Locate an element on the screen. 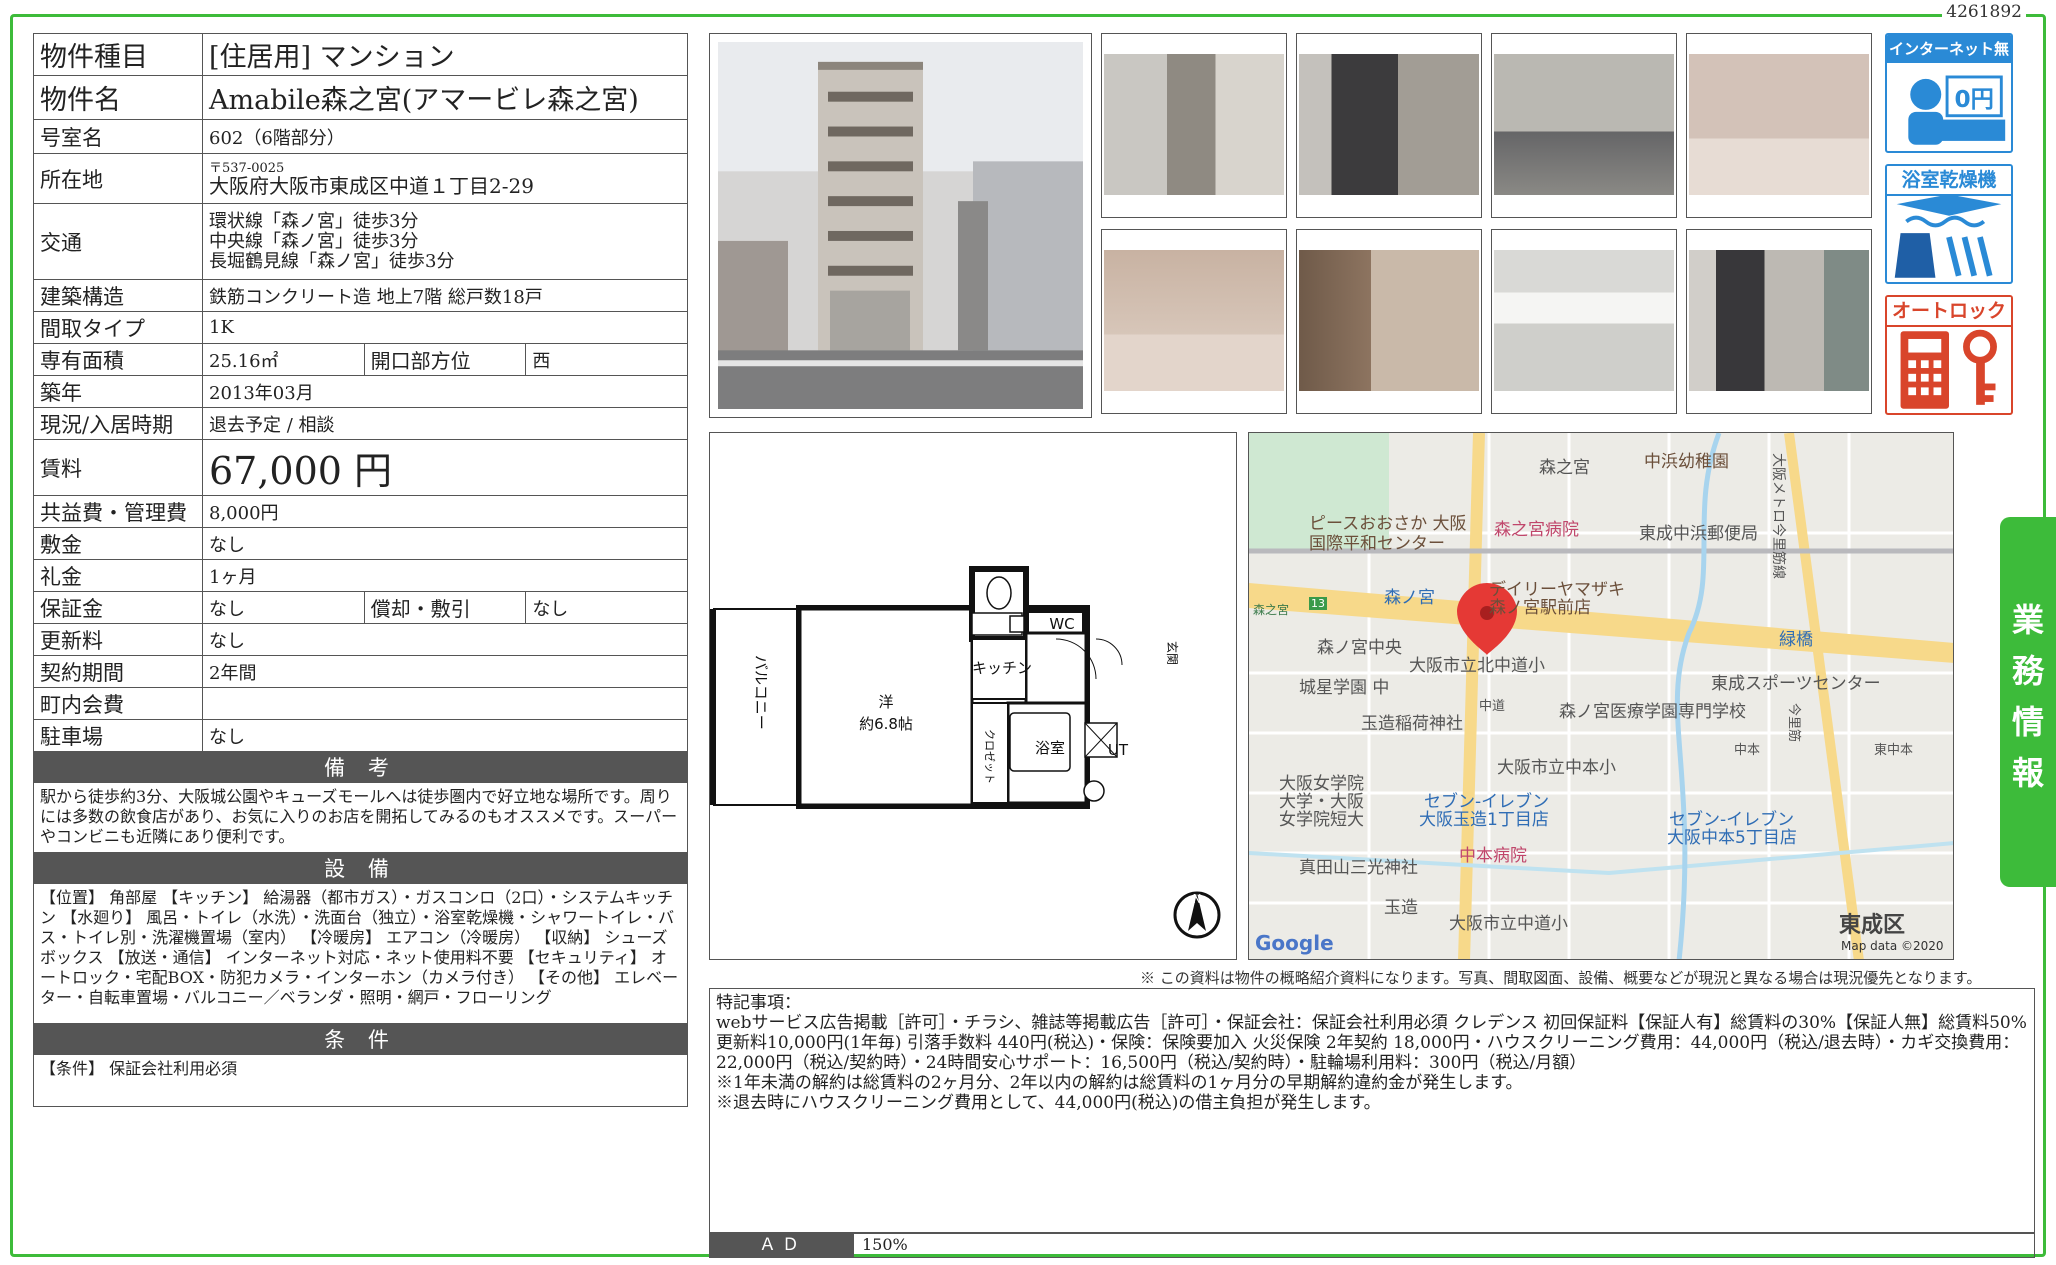  deposit-label: 敷金 is located at coordinates (118, 543).